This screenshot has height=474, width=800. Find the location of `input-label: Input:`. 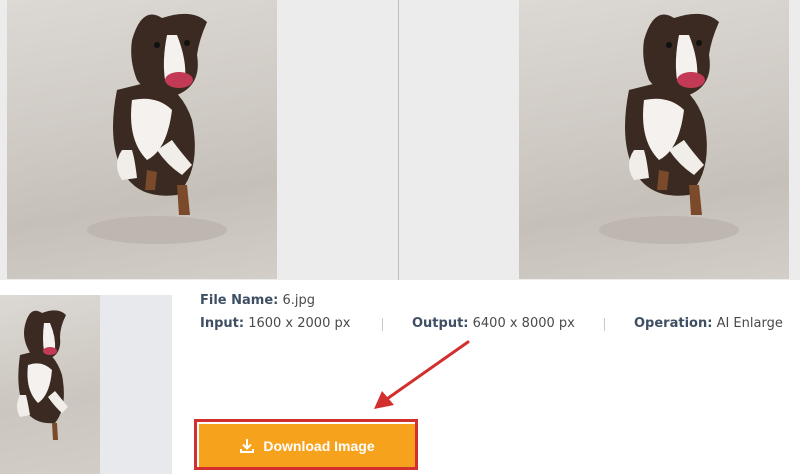

input-label: Input: is located at coordinates (222, 323).